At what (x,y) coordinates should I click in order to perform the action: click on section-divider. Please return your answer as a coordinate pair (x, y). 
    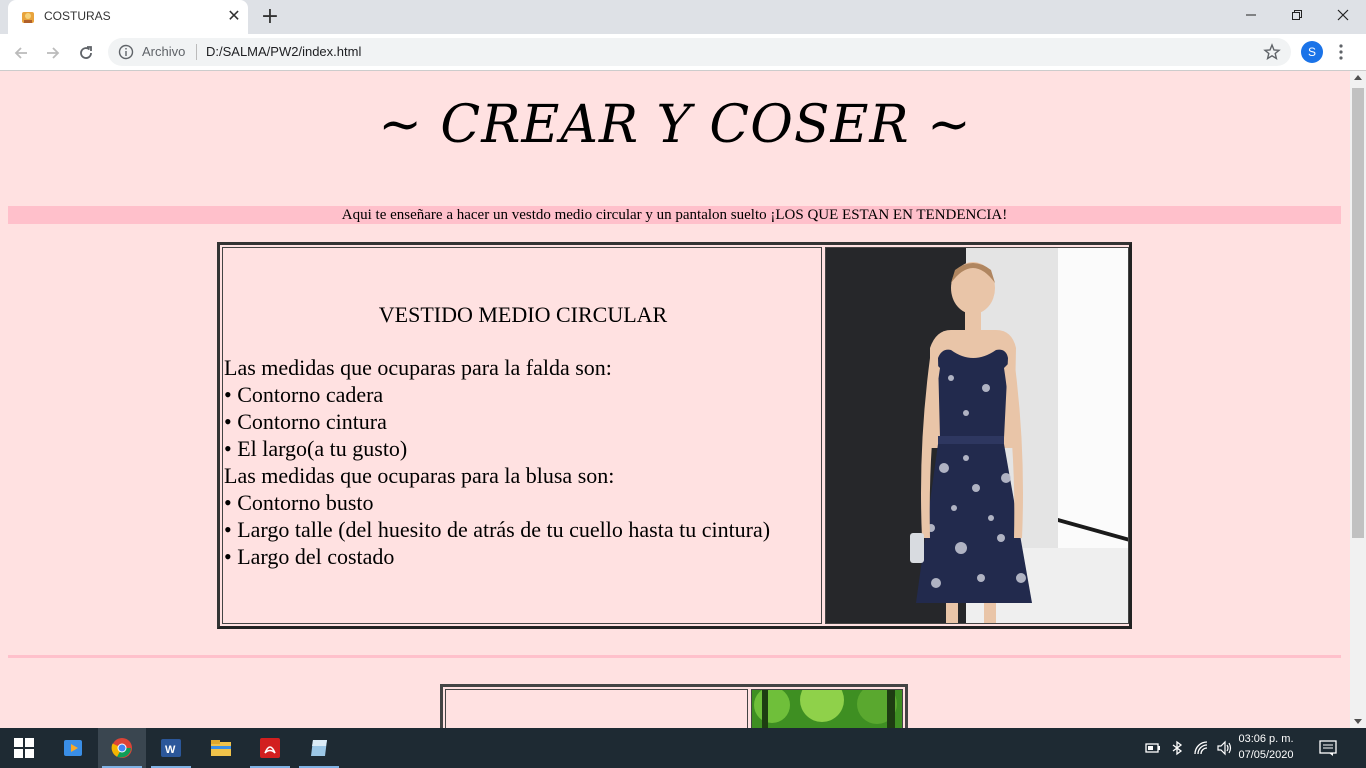
    Looking at the image, I should click on (674, 656).